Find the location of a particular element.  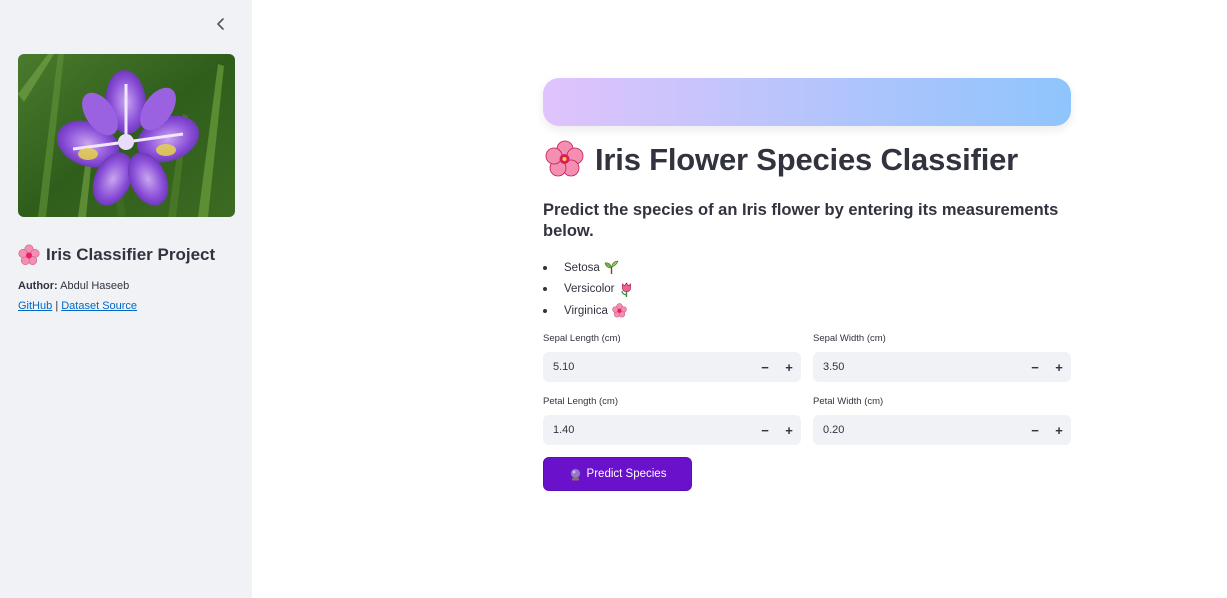

petal-width-label: Petal Width (cm) is located at coordinates (848, 401).